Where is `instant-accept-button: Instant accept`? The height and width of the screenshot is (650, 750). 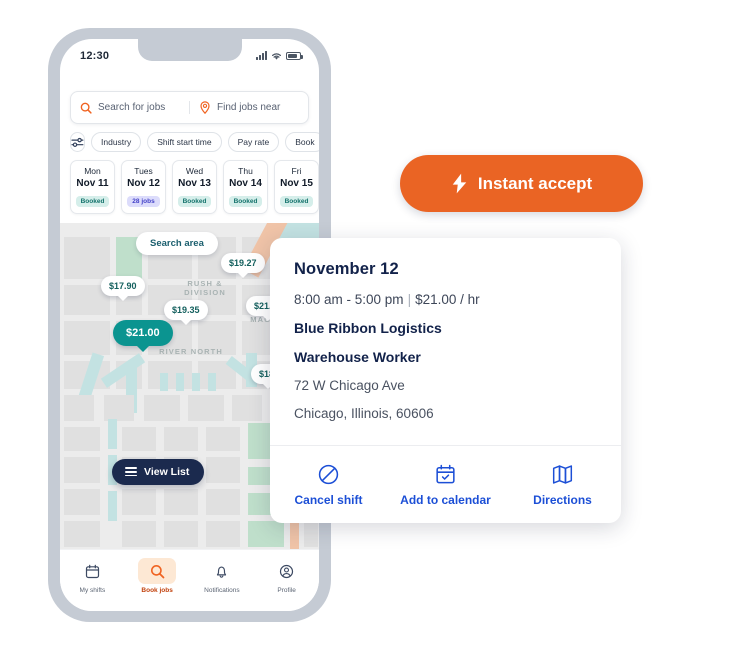 instant-accept-button: Instant accept is located at coordinates (521, 183).